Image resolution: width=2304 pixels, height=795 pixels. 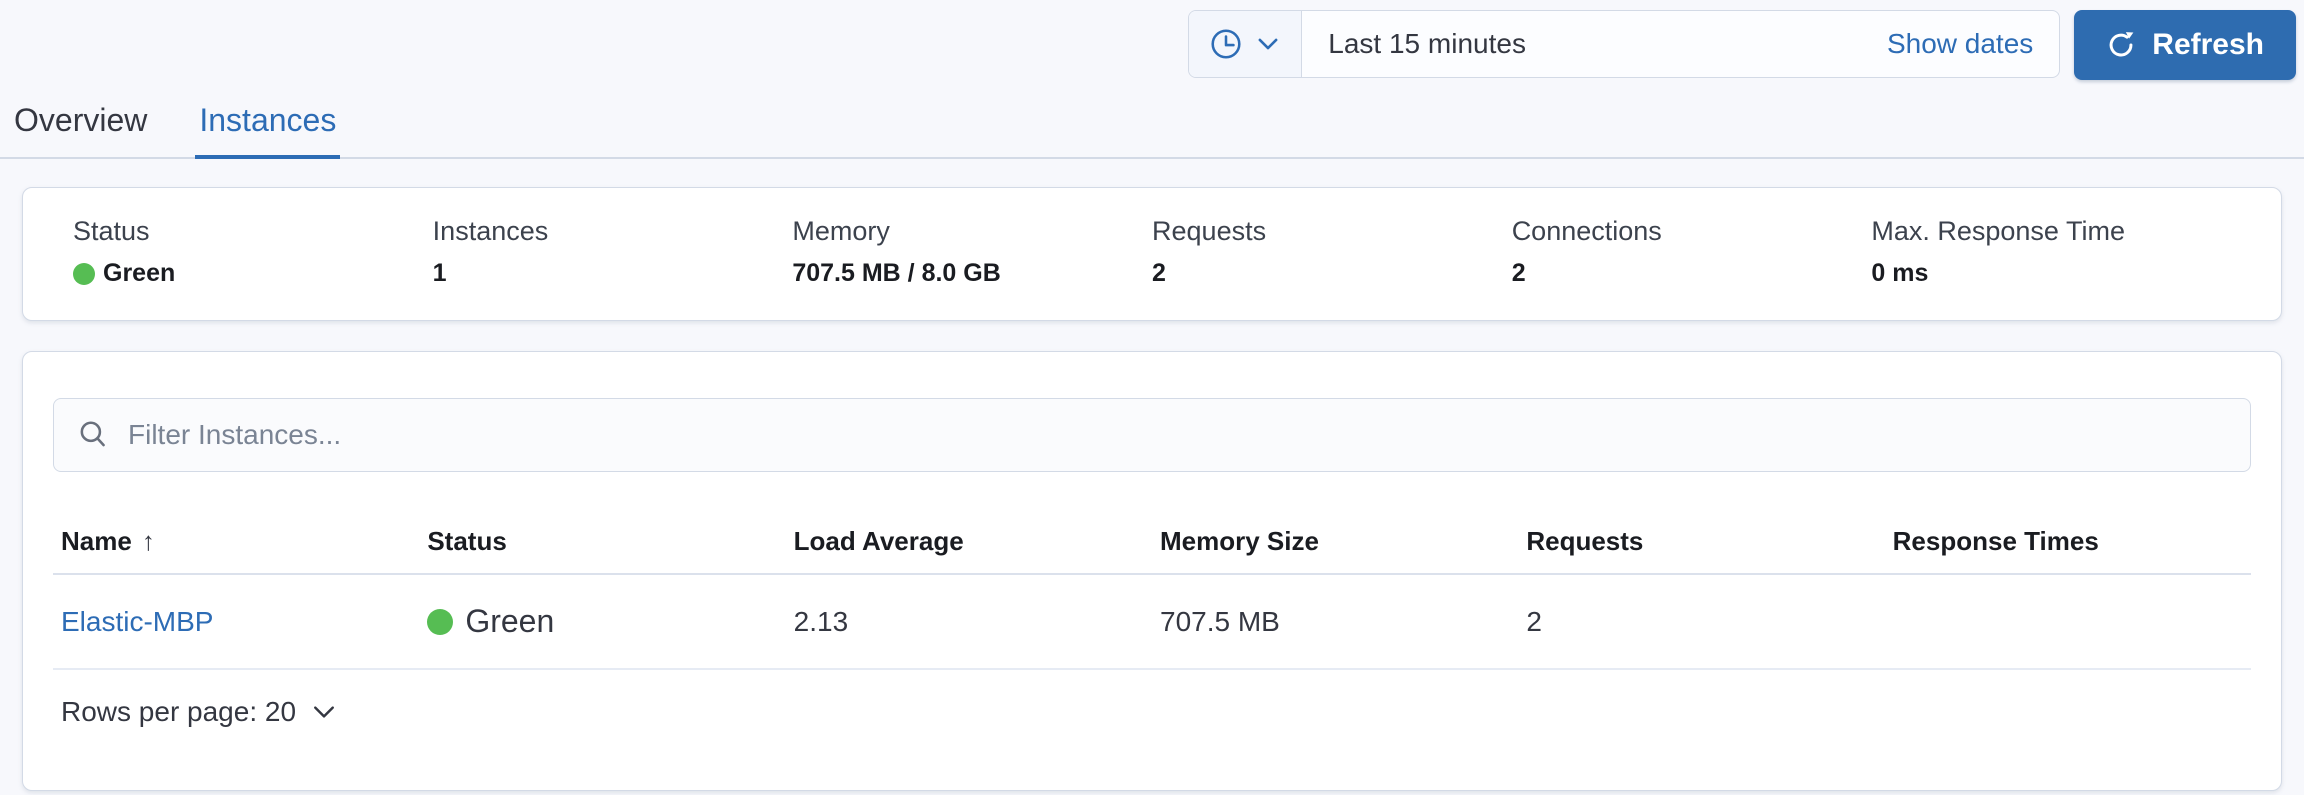 I want to click on column-header-response-times: Response Times, so click(x=2068, y=543).